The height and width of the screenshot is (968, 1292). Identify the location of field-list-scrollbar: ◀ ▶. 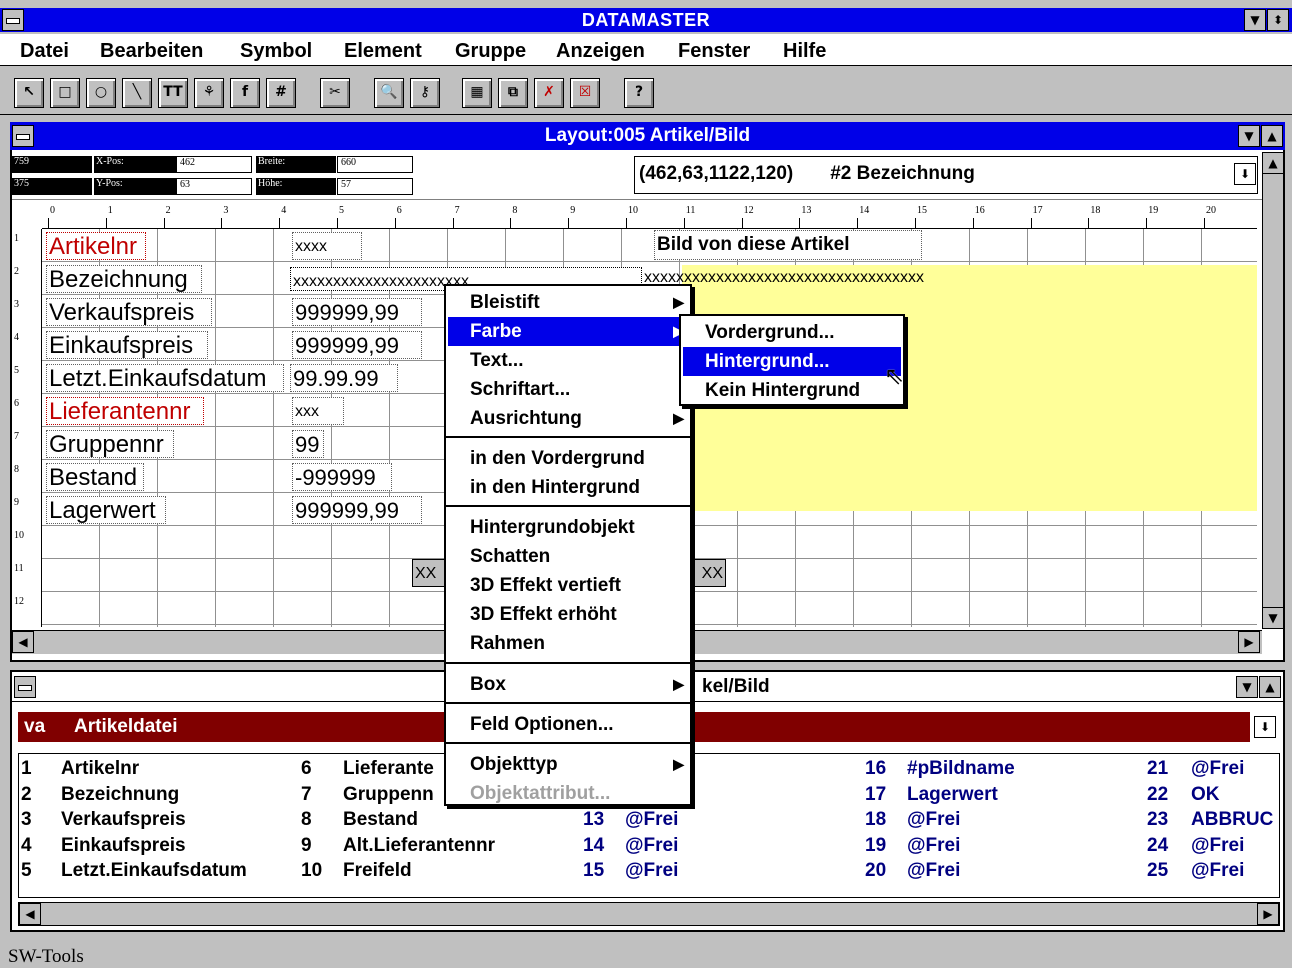
(649, 914).